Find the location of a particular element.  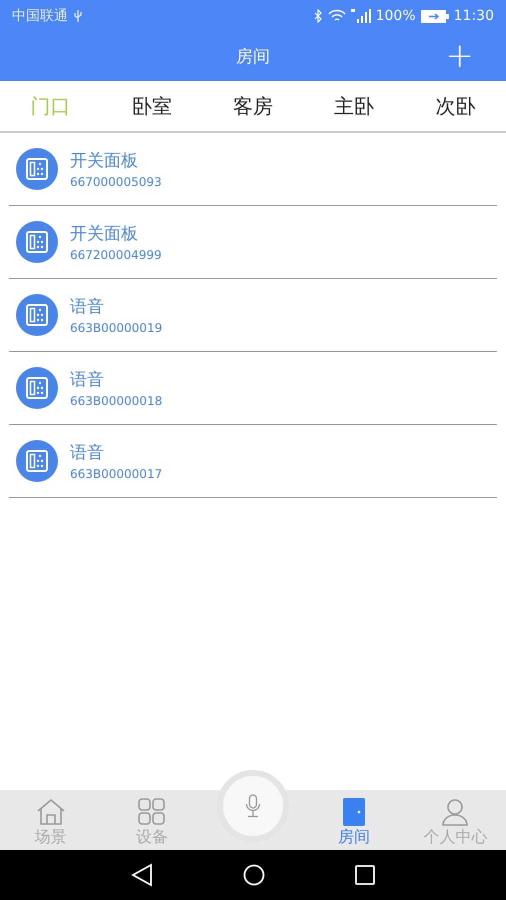

home-circle-icon is located at coordinates (254, 875).